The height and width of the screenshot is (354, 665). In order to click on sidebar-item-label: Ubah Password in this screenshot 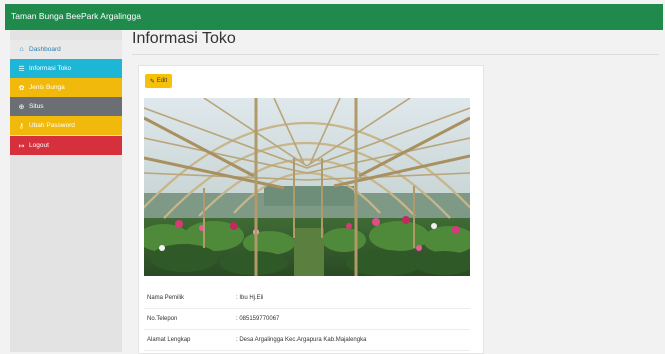, I will do `click(52, 125)`.